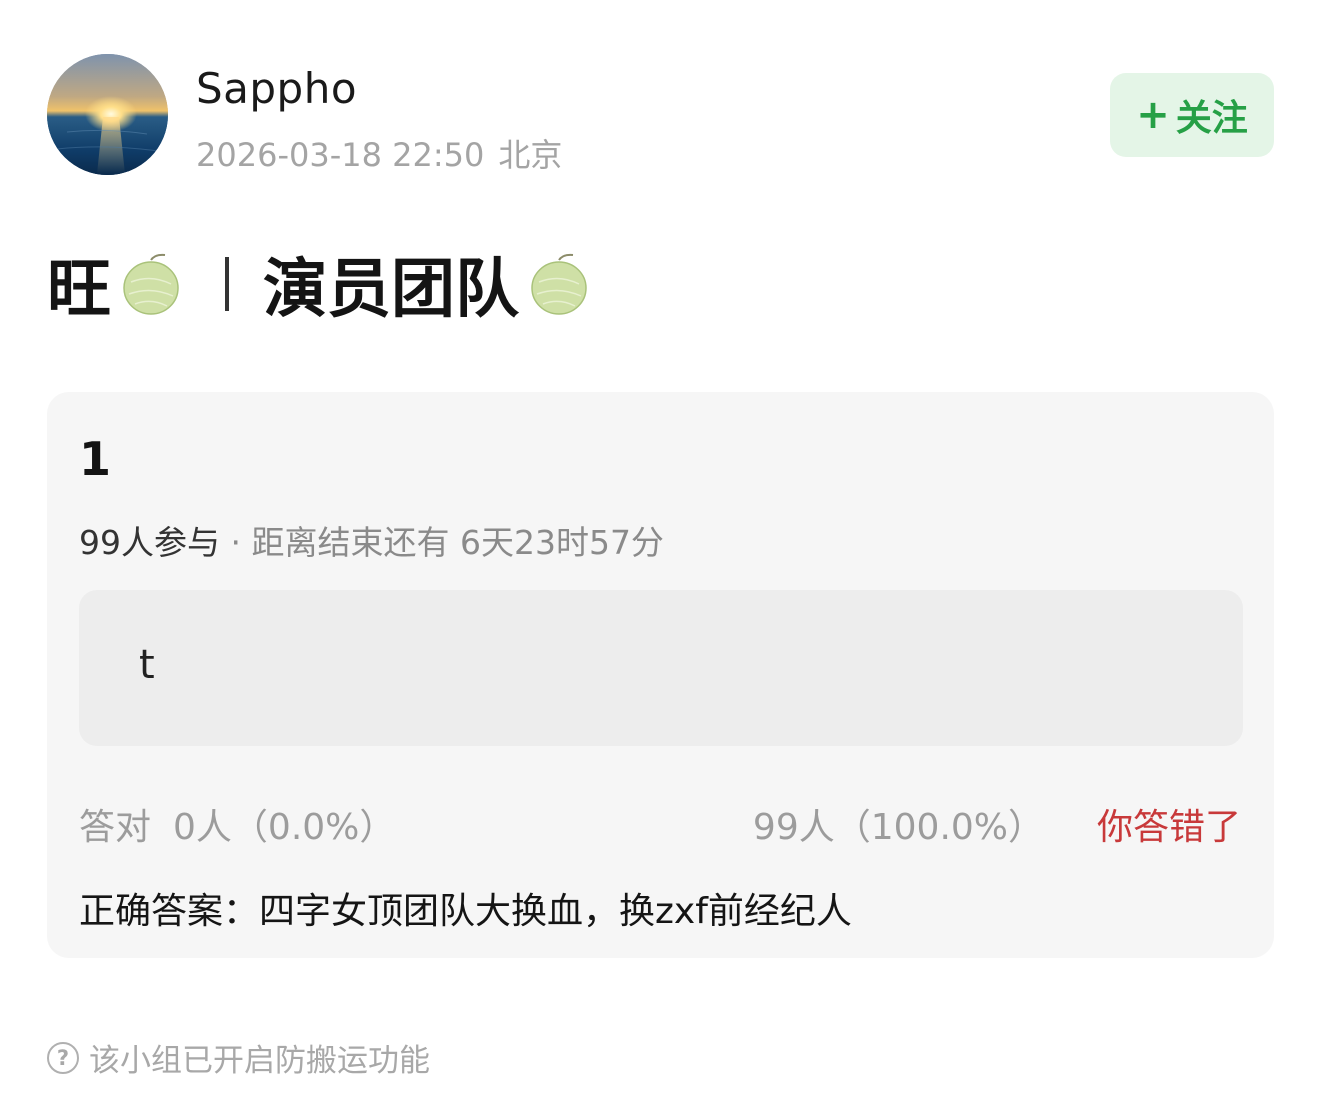 This screenshot has height=1119, width=1320. I want to click on post-meta: 2026-03-18 22:50 北京, so click(379, 153).